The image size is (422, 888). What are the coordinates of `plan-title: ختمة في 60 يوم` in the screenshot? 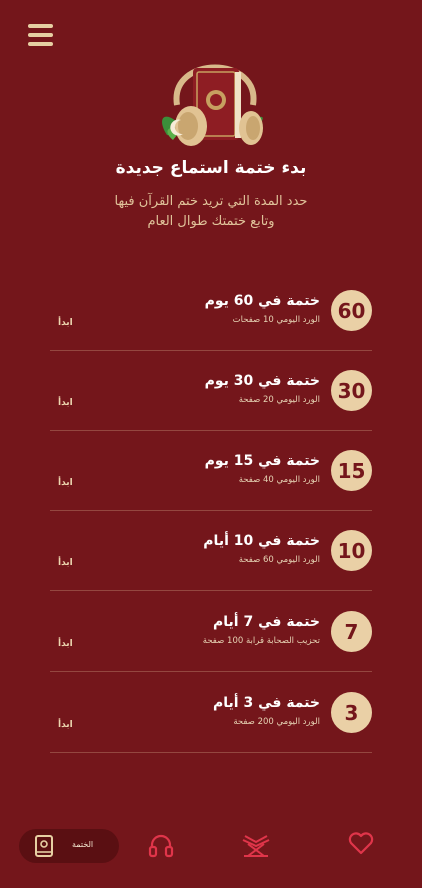 It's located at (262, 301).